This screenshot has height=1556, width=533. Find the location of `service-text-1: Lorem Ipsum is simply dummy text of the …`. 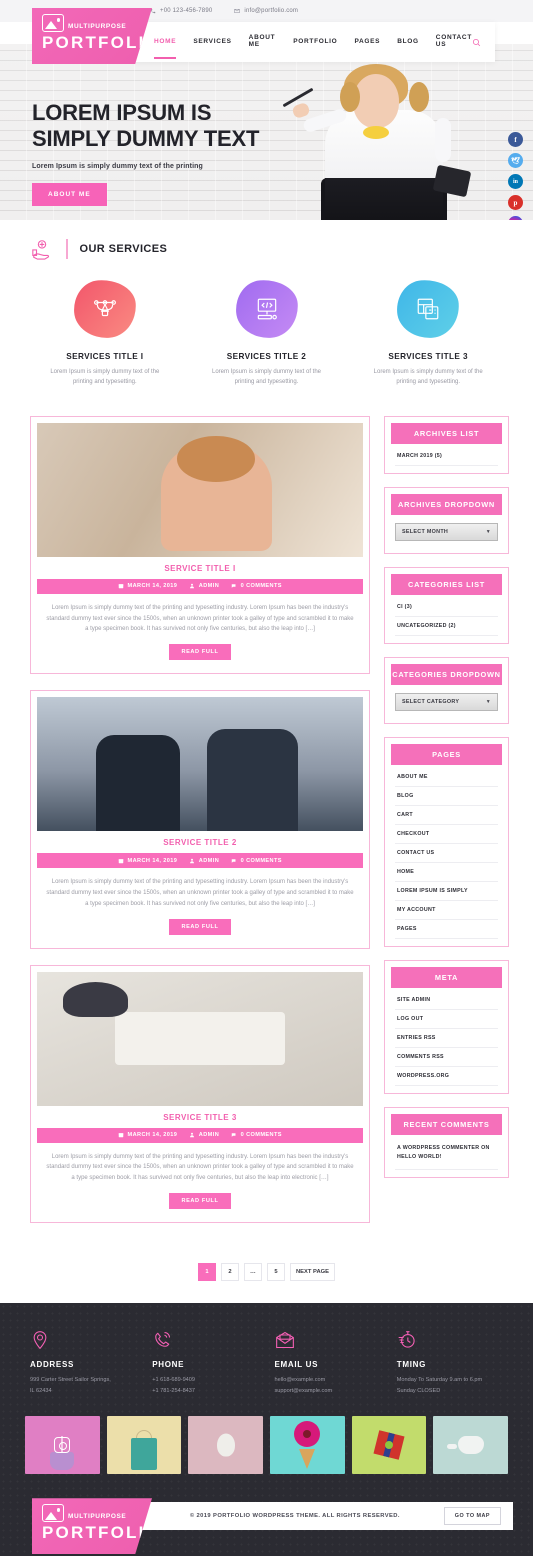

service-text-1: Lorem Ipsum is simply dummy text of the … is located at coordinates (105, 377).